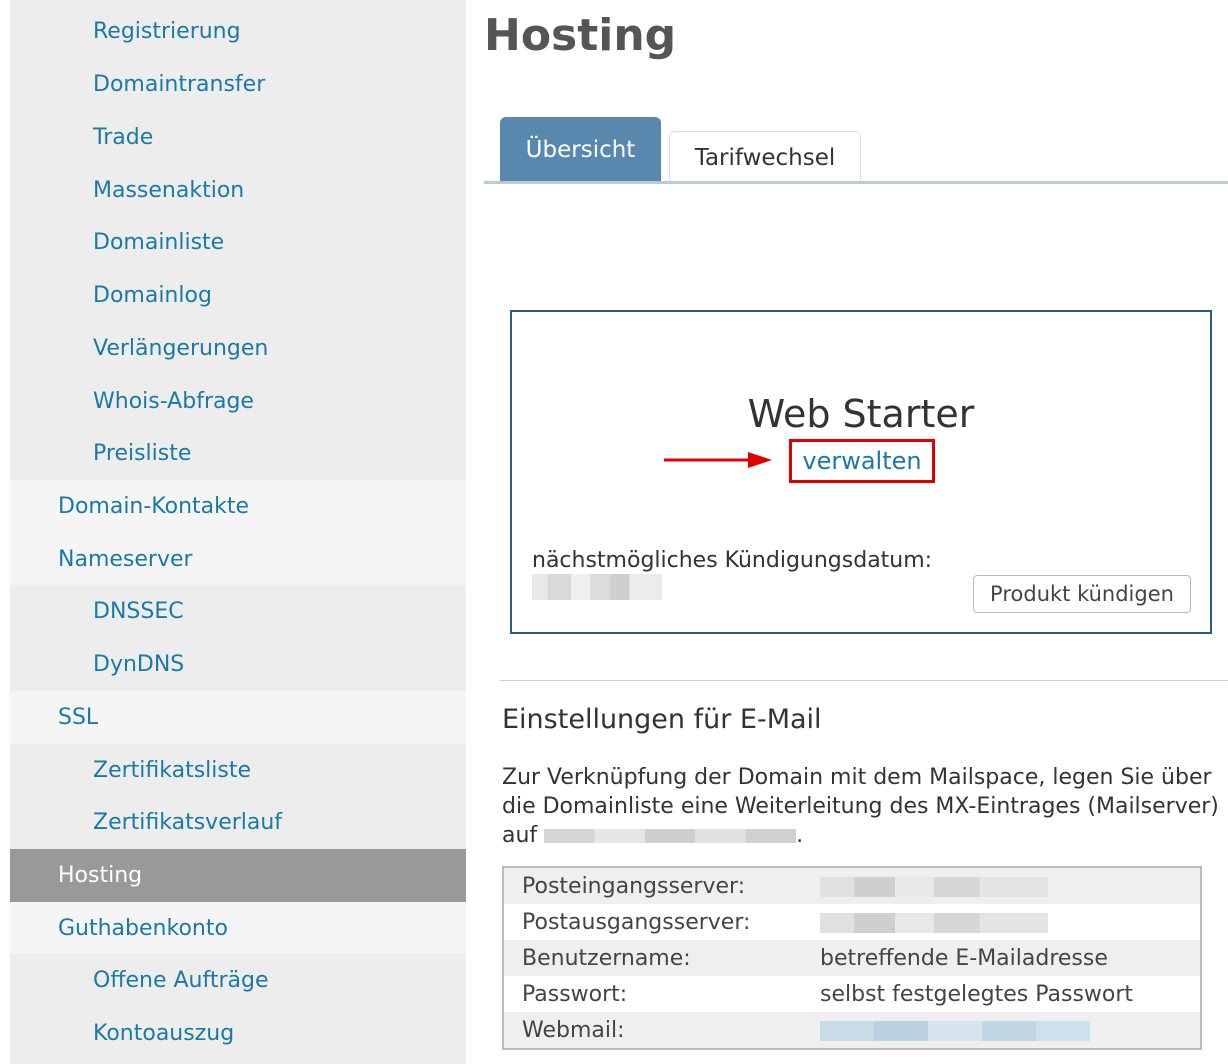 This screenshot has height=1064, width=1228. I want to click on page-title: Hosting, so click(580, 35).